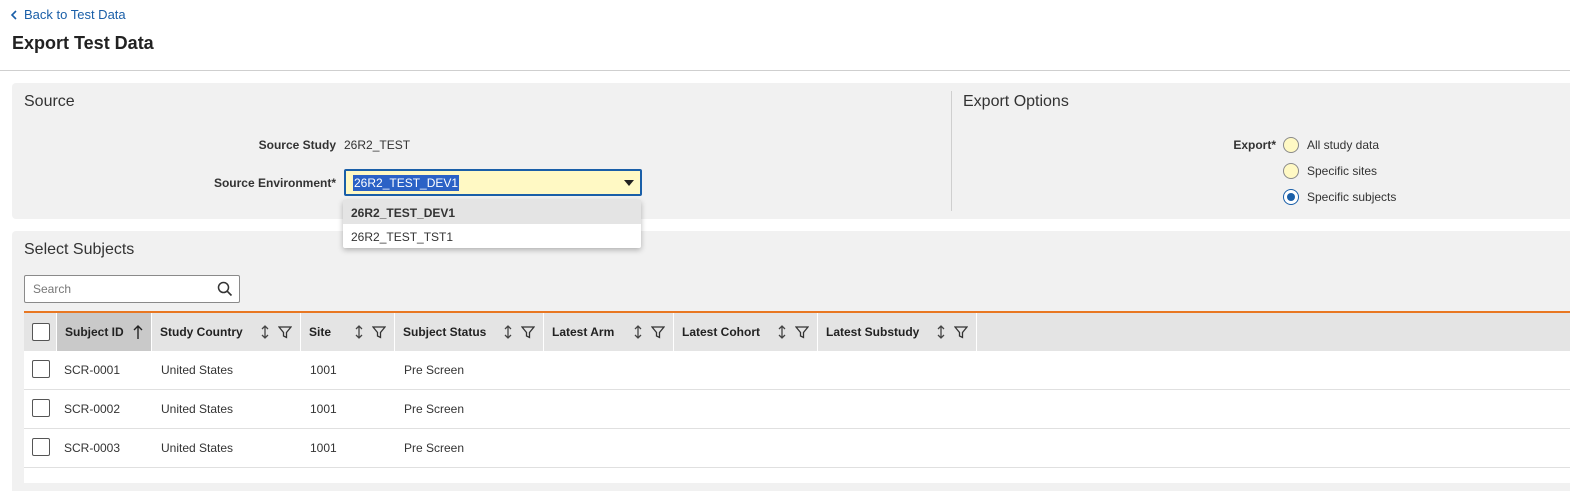 The height and width of the screenshot is (491, 1570). What do you see at coordinates (1016, 101) in the screenshot?
I see `export-options-title: Export Options` at bounding box center [1016, 101].